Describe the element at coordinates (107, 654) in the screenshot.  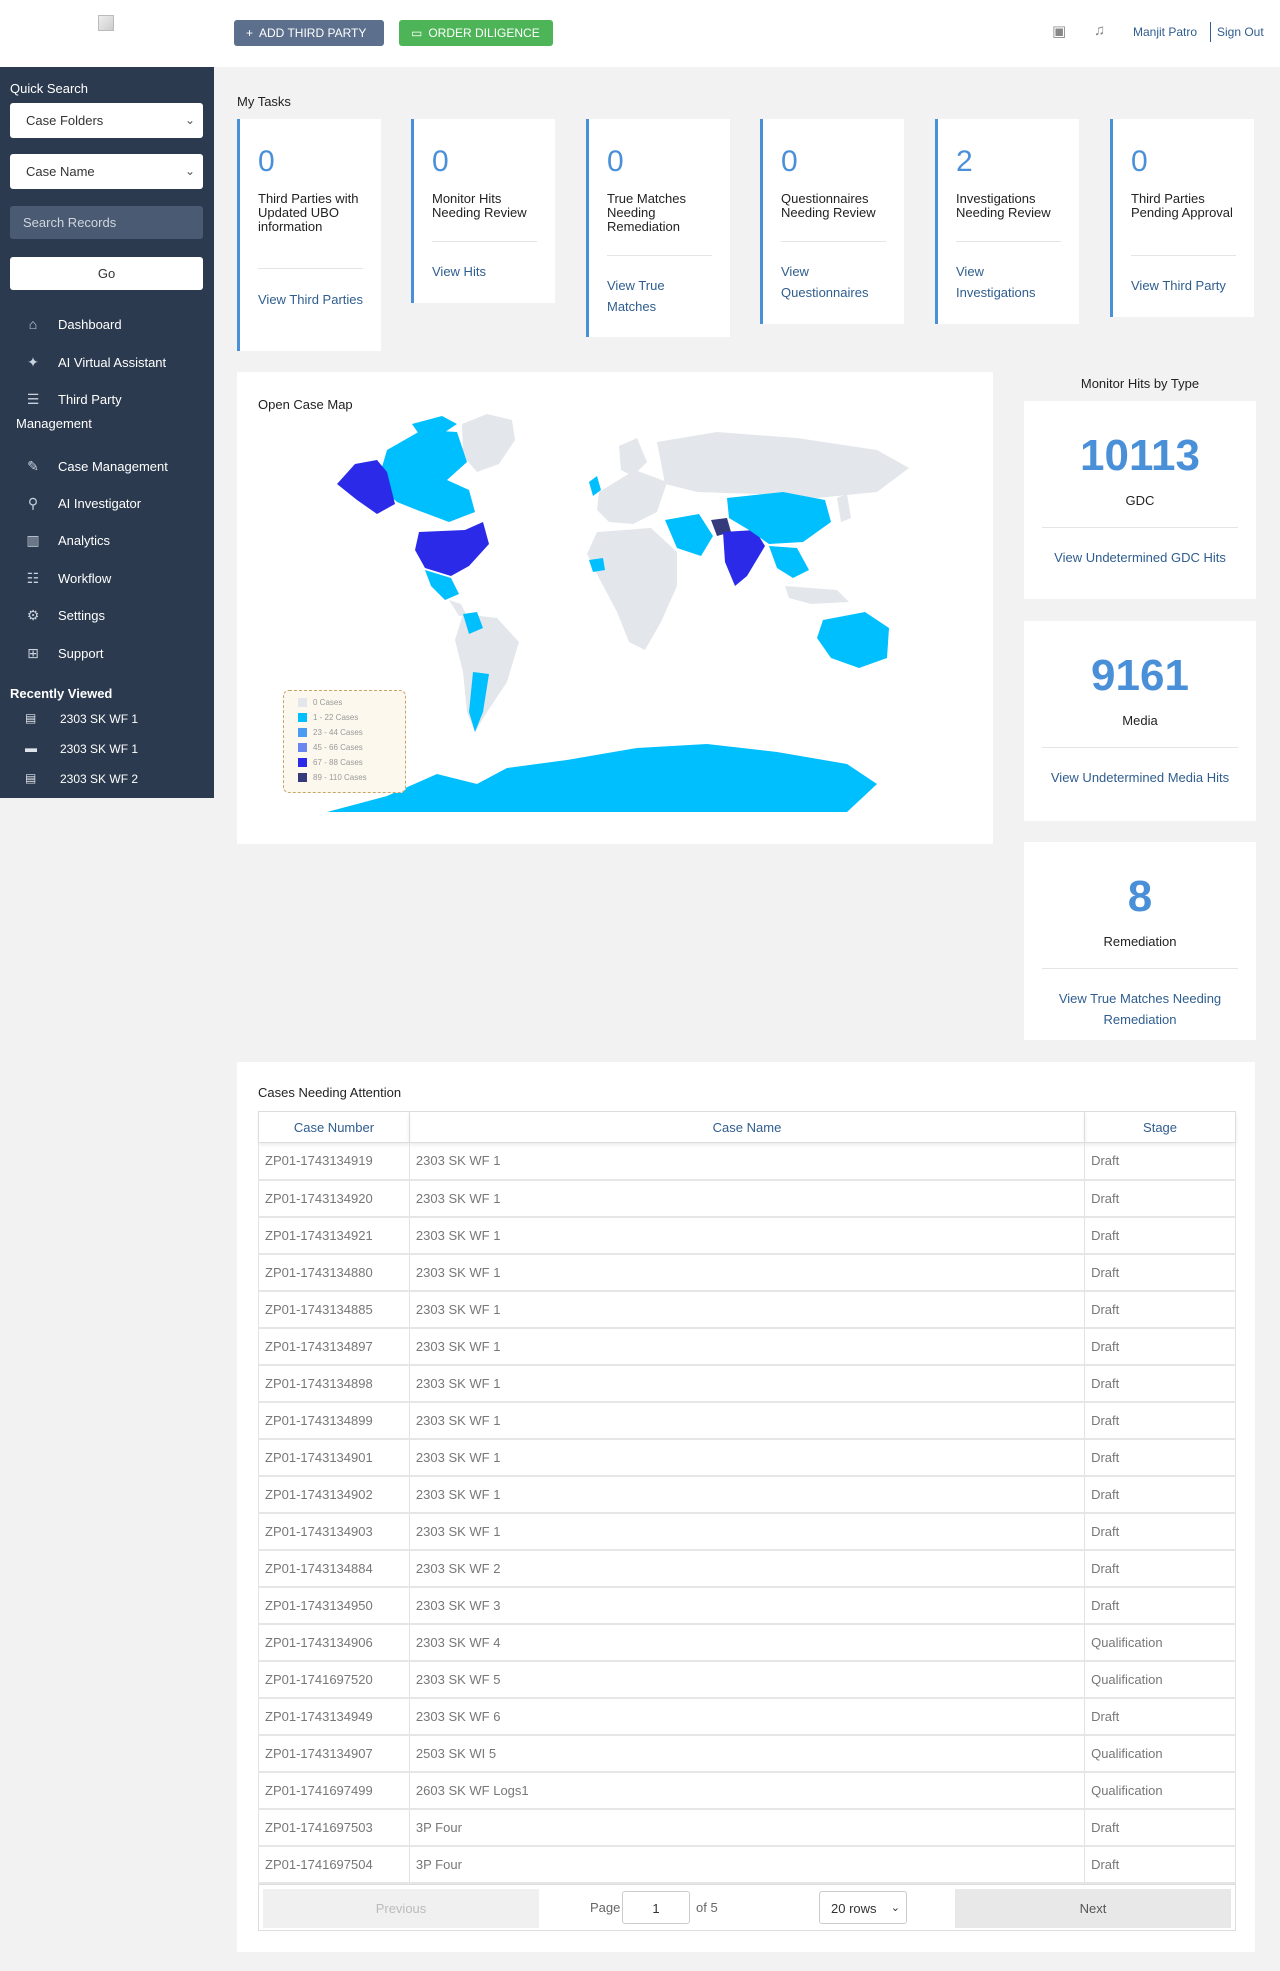
I see `nav-support: ⊞ Support` at that location.